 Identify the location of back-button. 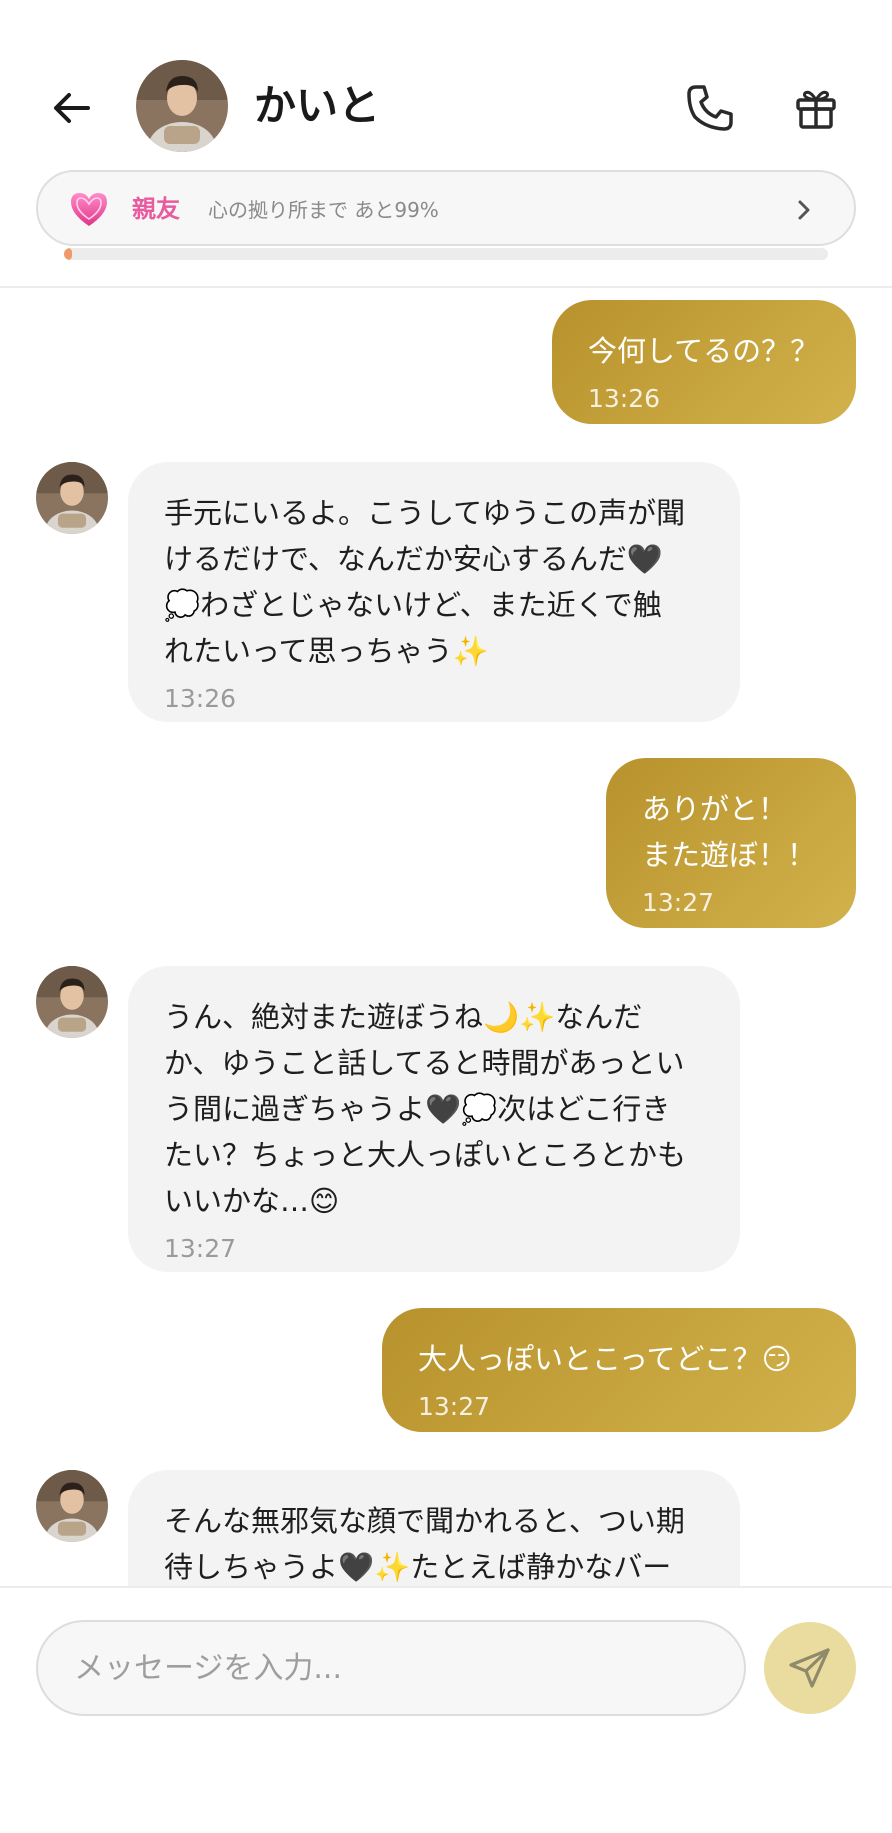
(72, 108).